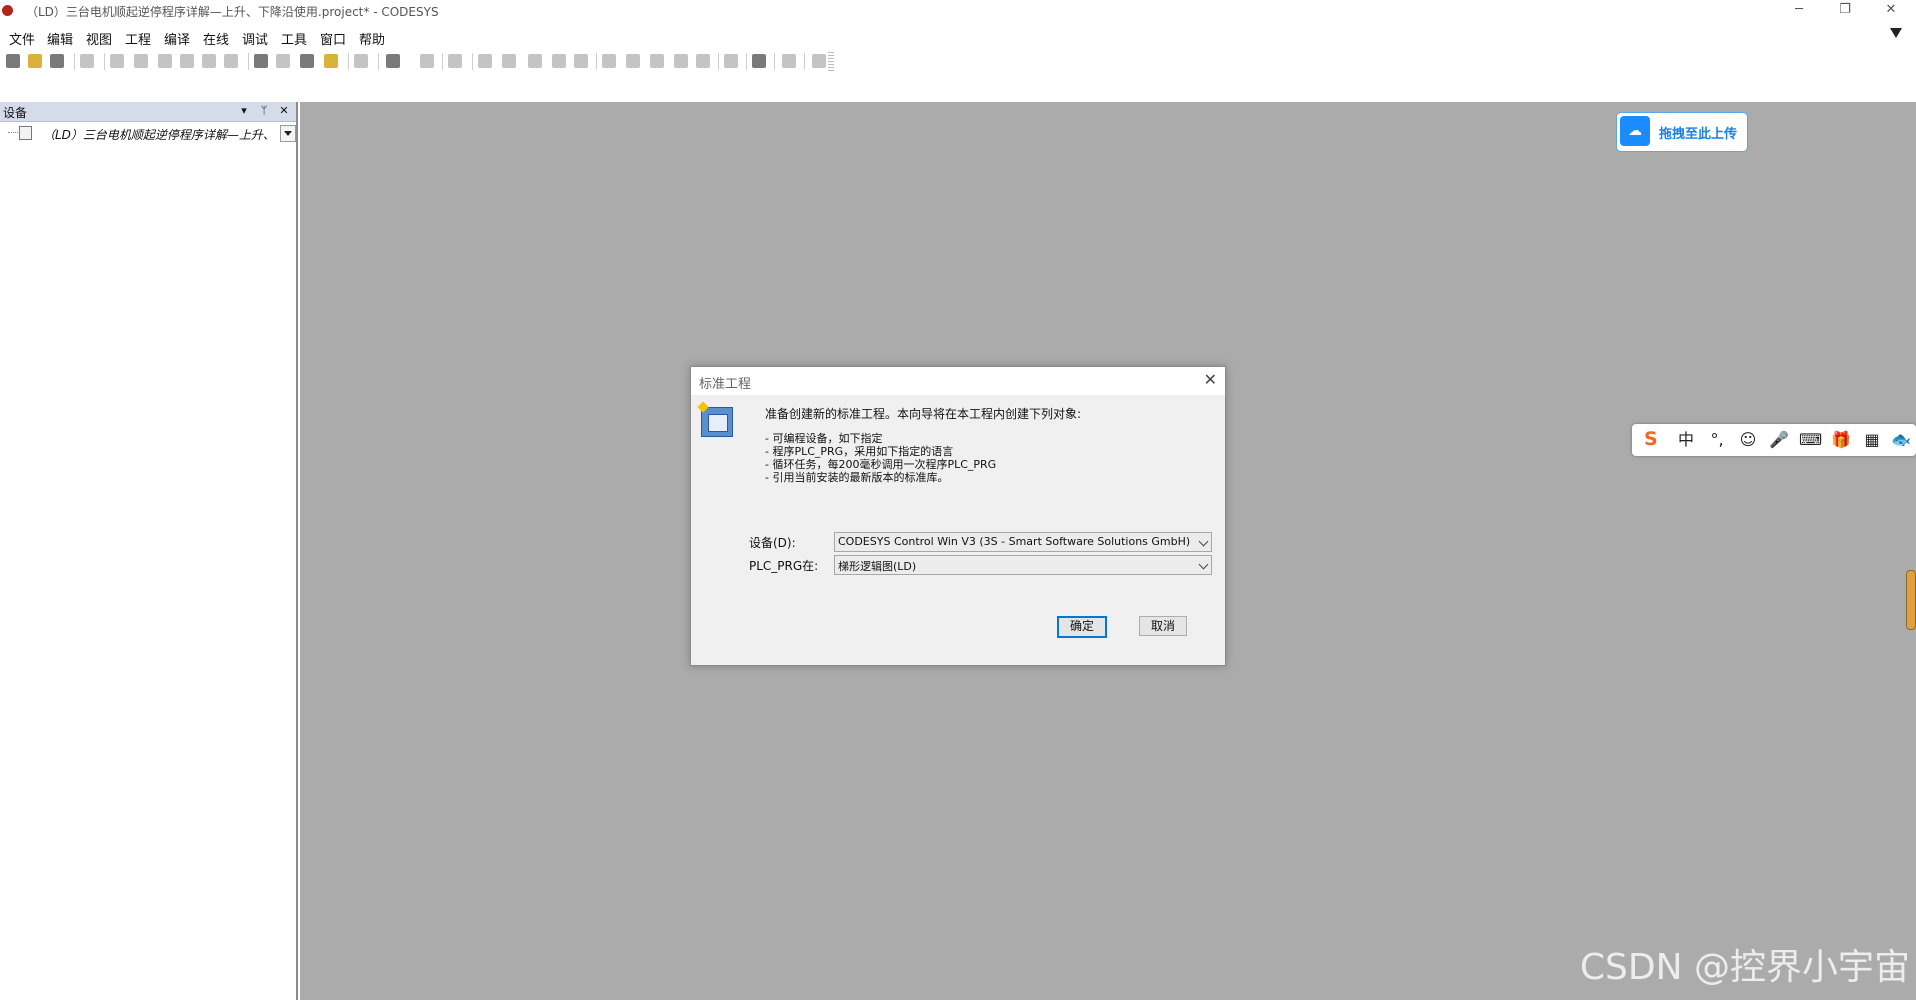 This screenshot has height=1000, width=1916. What do you see at coordinates (717, 422) in the screenshot?
I see `new-project-wizard-icon` at bounding box center [717, 422].